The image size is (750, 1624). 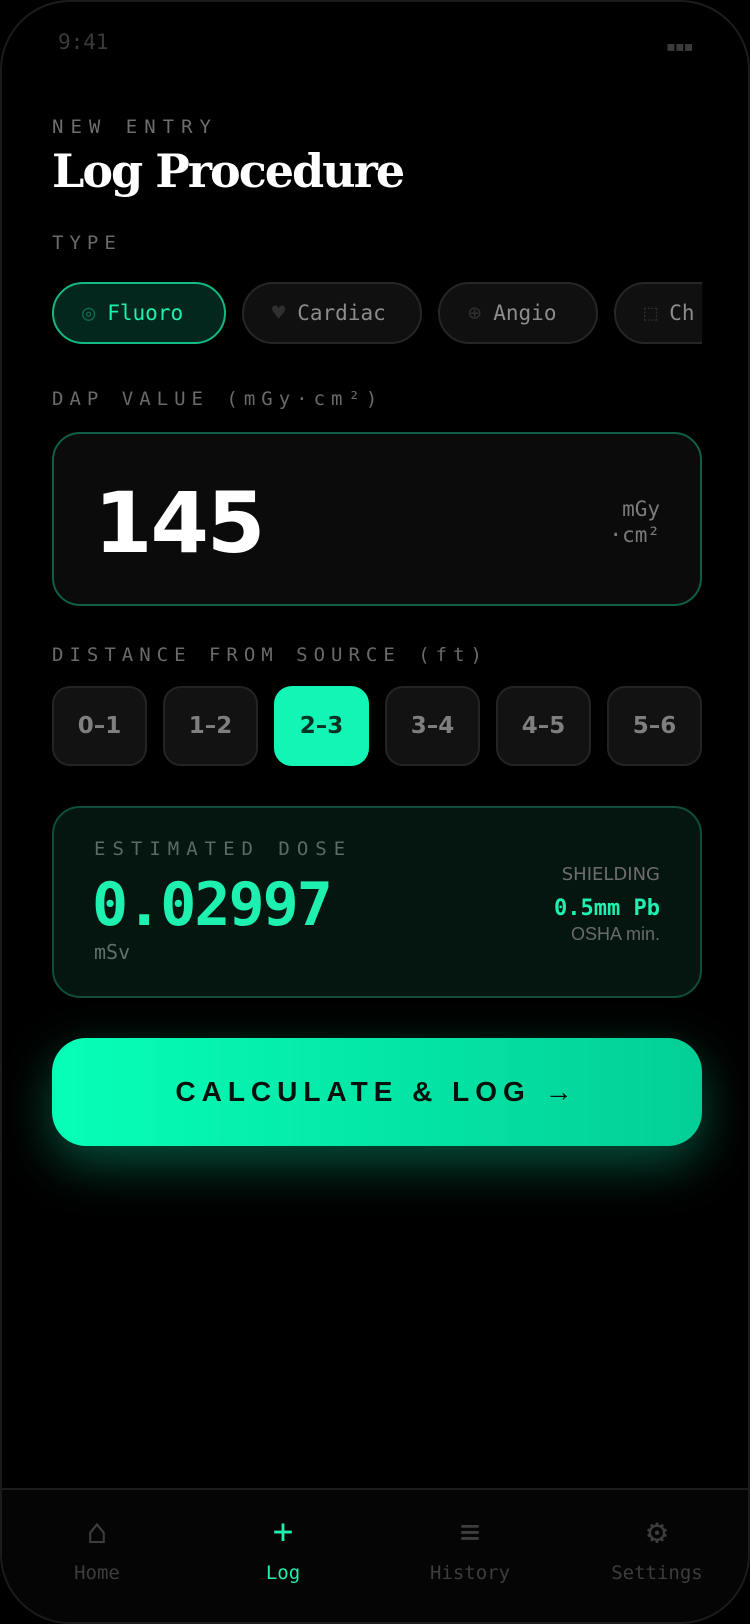 I want to click on tab-log: + Log, so click(x=283, y=1548).